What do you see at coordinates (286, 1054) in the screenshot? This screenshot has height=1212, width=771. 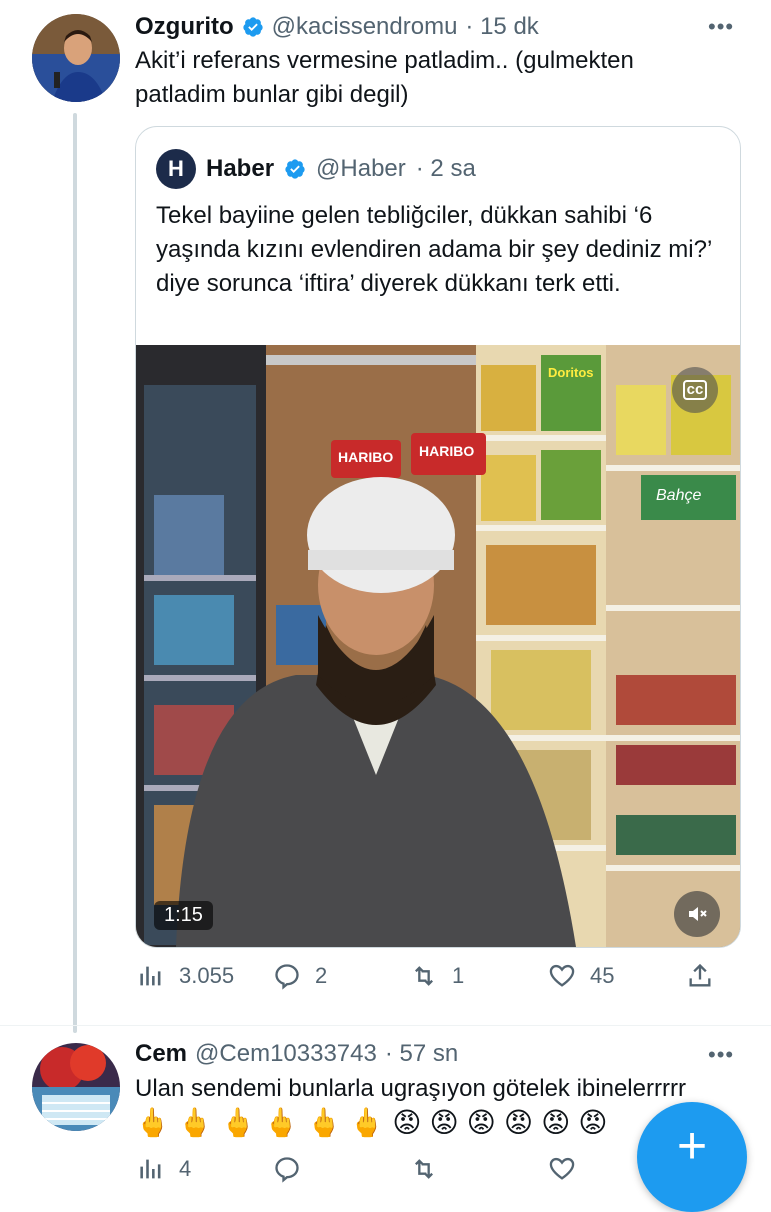 I see `reply-author-handle: @Cem10333743` at bounding box center [286, 1054].